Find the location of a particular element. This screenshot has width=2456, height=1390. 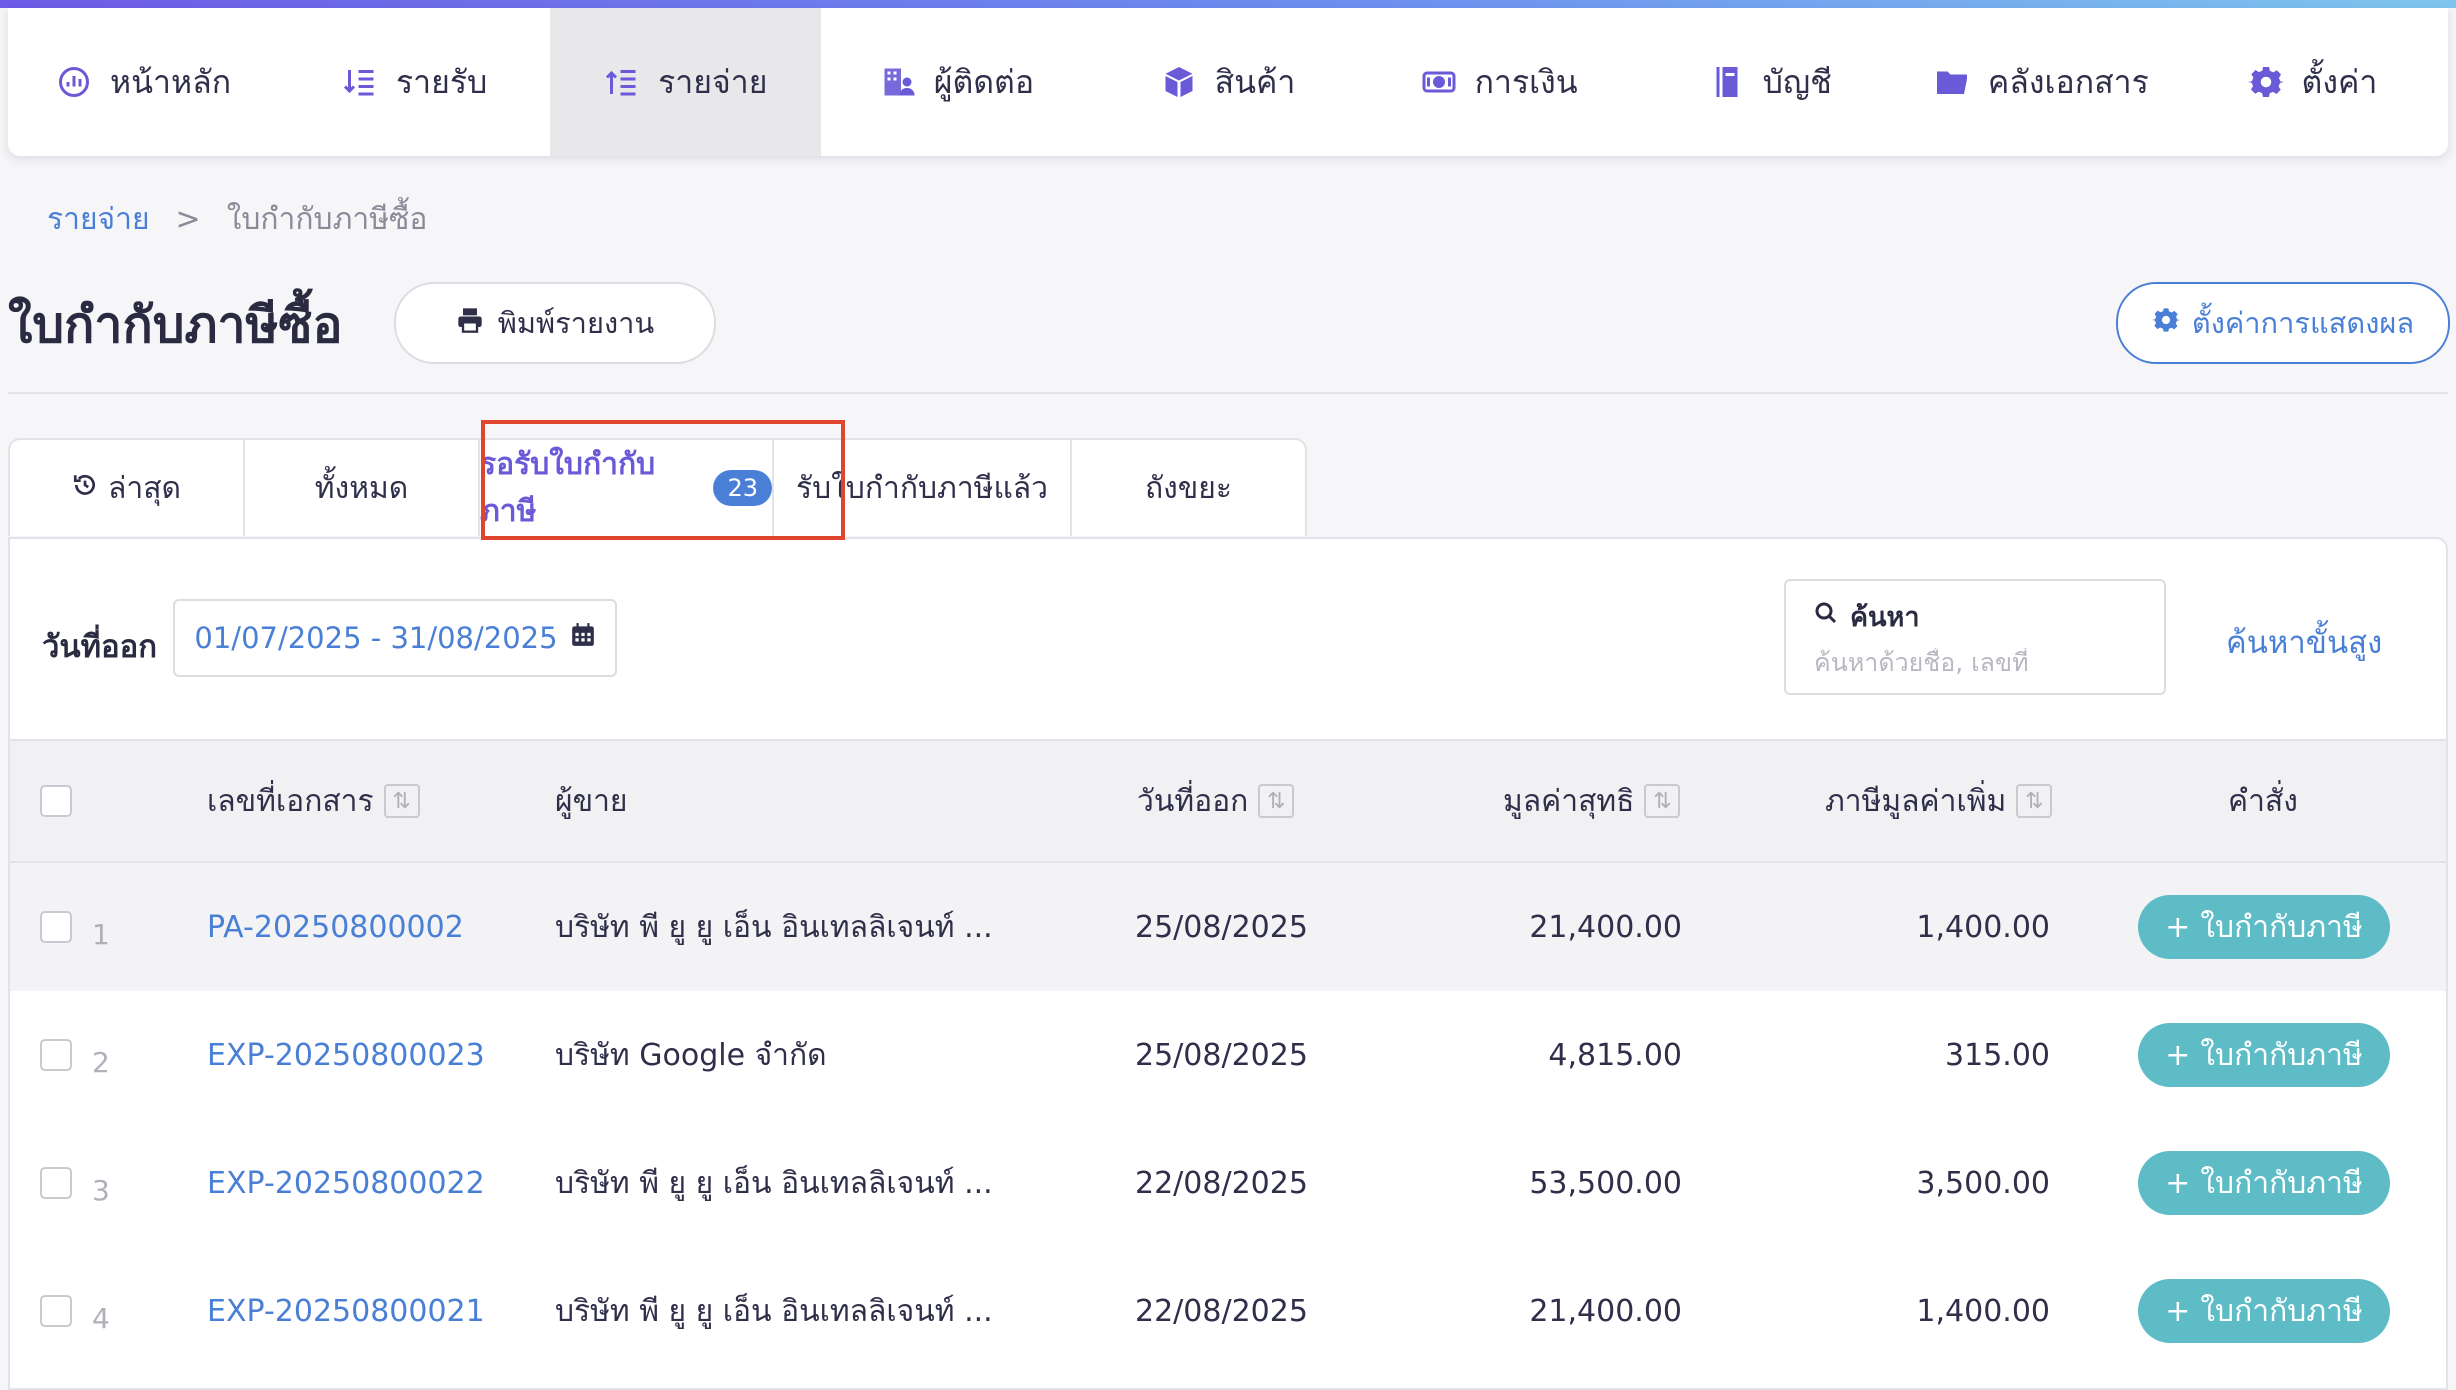

vendor-name: บริษัท Google จำกัด is located at coordinates (691, 1055).